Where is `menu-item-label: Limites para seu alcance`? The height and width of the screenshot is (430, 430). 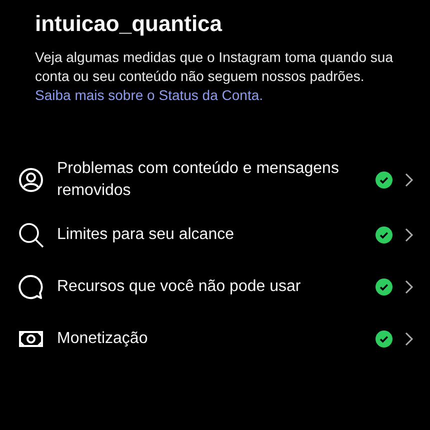 menu-item-label: Limites para seu alcance is located at coordinates (212, 235).